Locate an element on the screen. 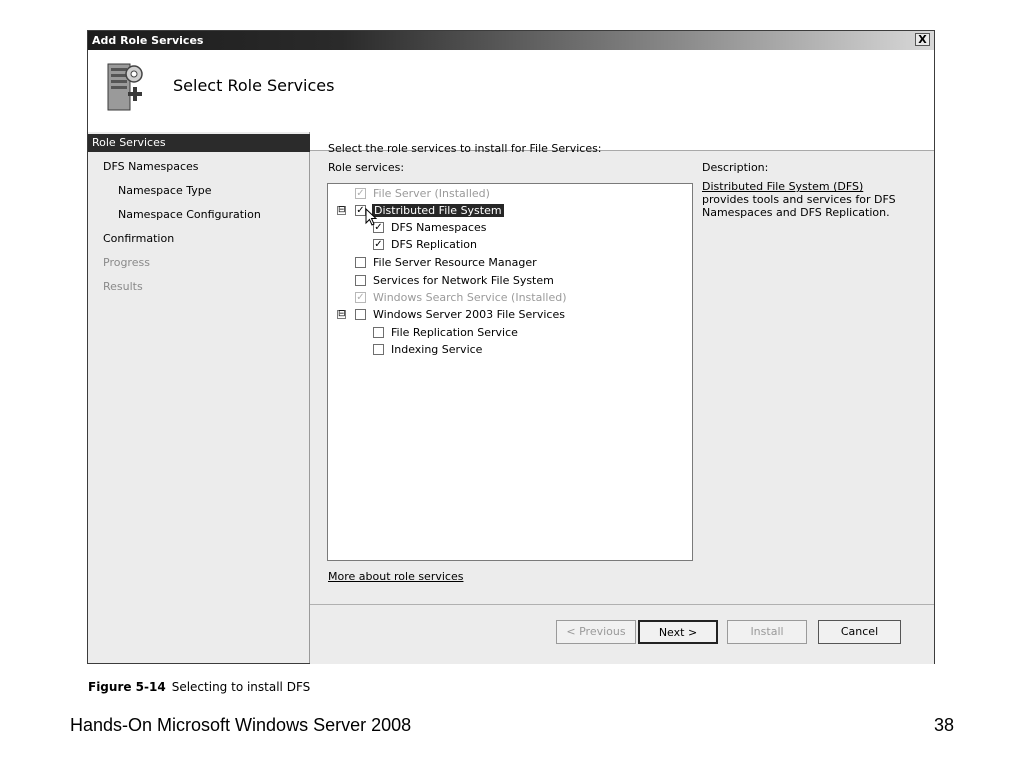  windows-search-checkbox: ✓ is located at coordinates (360, 297).